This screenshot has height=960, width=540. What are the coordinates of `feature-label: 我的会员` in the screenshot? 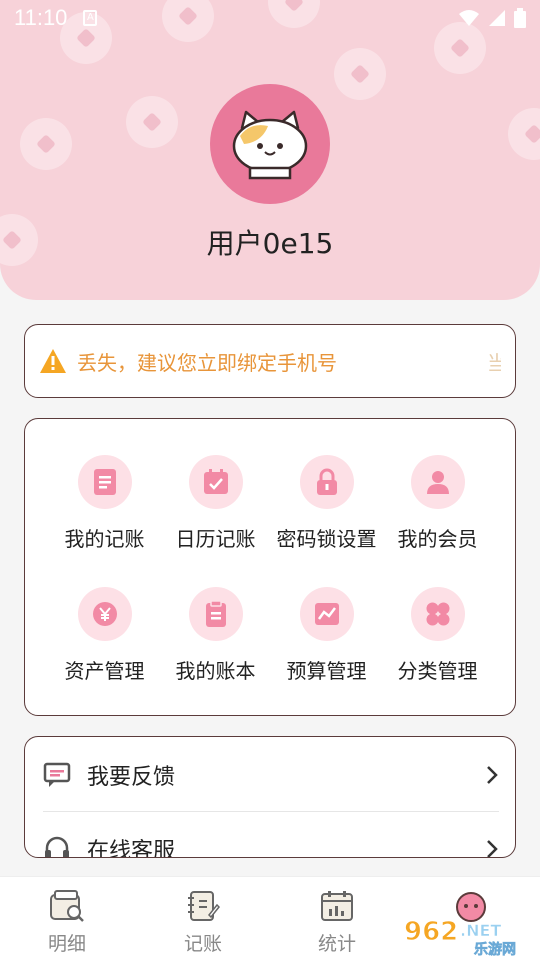 It's located at (437, 539).